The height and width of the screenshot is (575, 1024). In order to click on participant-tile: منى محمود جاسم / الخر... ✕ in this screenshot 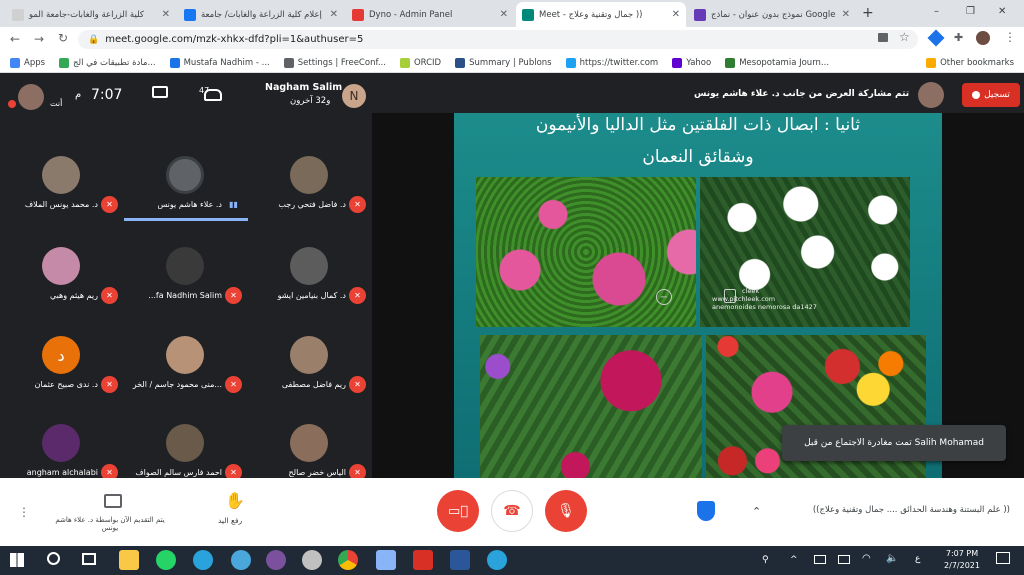, I will do `click(186, 357)`.